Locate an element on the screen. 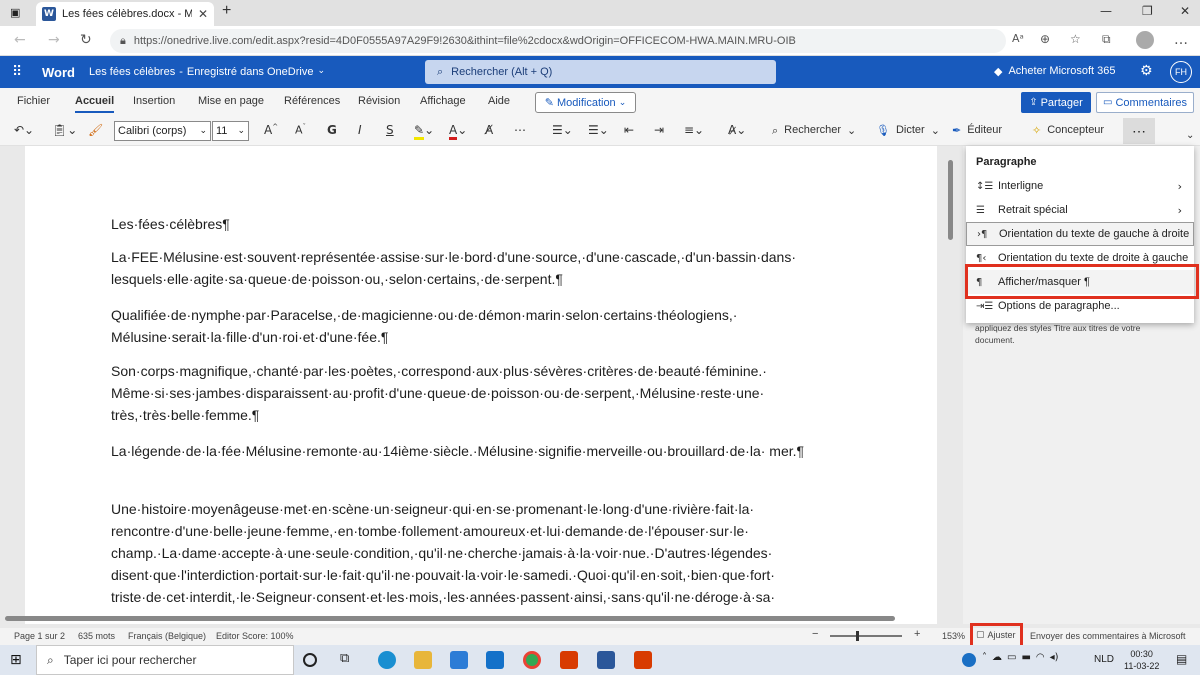 The image size is (1200, 675). zoom-level: 153% is located at coordinates (953, 636).